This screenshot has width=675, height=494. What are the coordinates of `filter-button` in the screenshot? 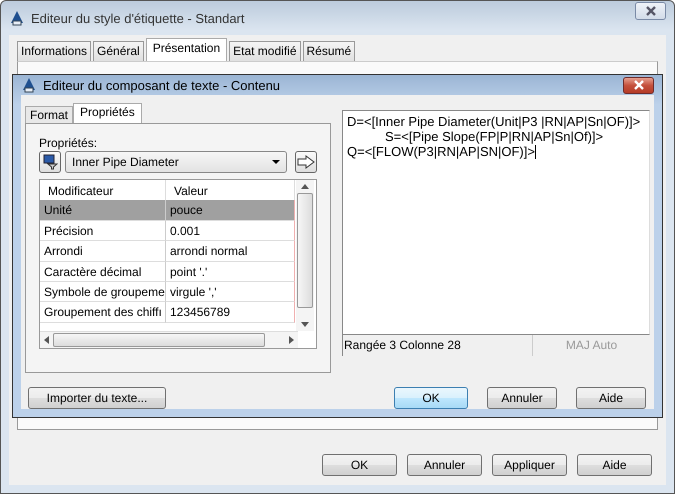 It's located at (50, 162).